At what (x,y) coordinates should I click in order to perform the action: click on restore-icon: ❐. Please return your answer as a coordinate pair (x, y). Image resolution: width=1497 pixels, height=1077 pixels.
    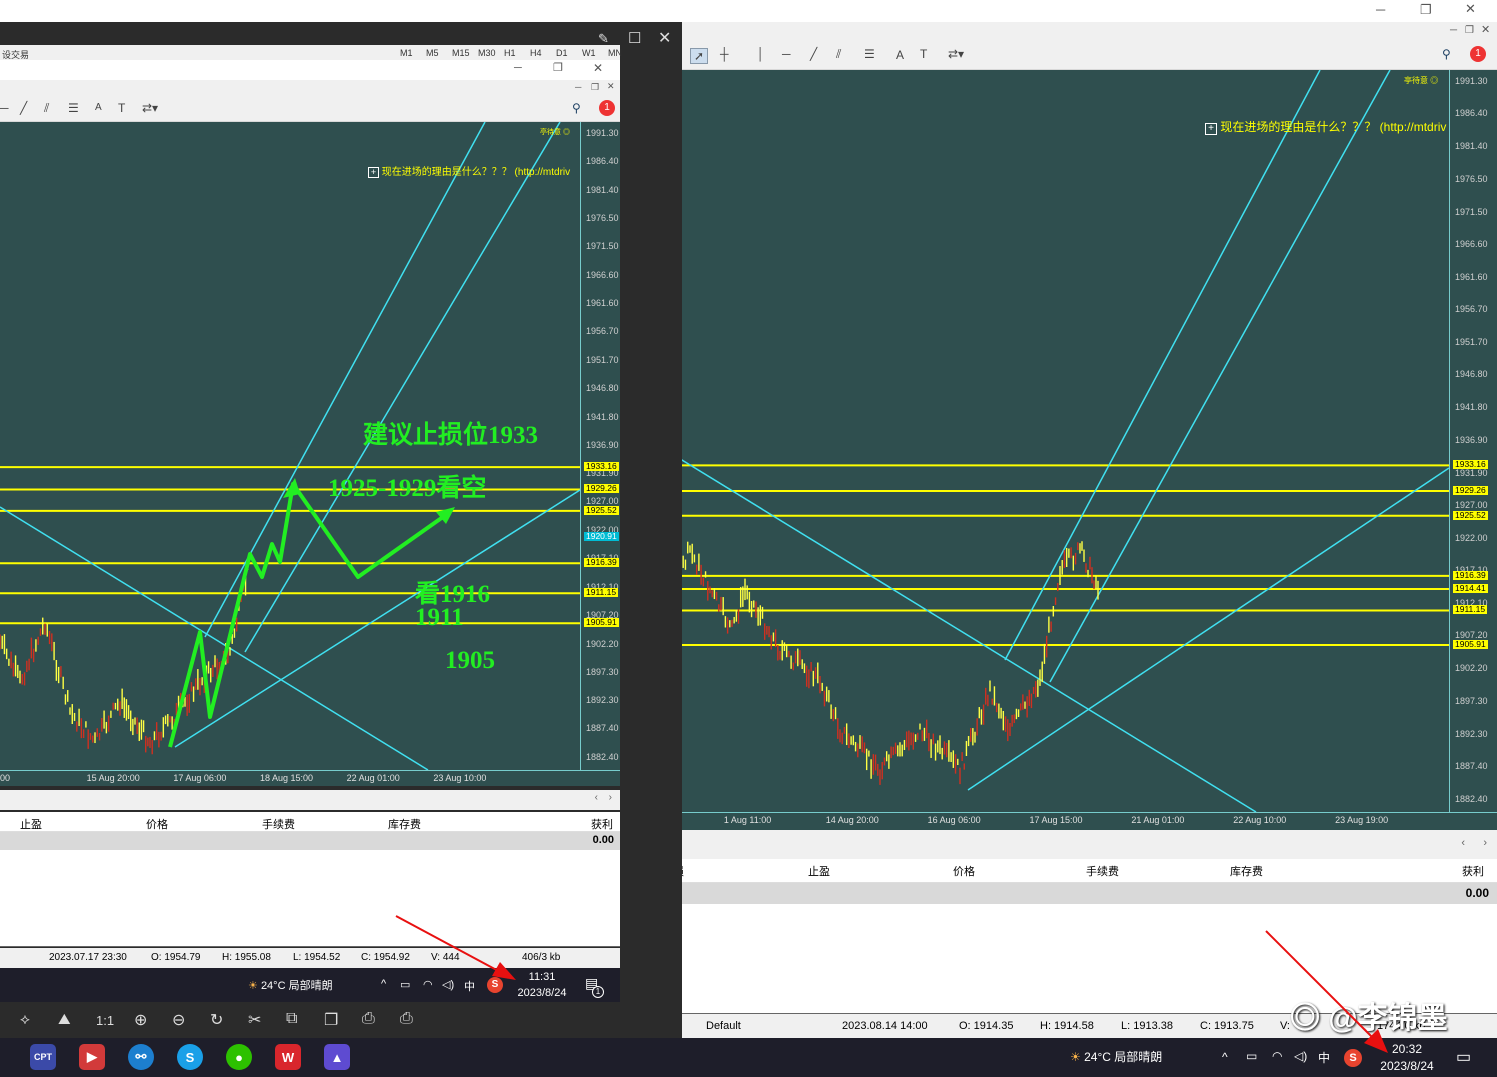
    Looking at the image, I should click on (1426, 9).